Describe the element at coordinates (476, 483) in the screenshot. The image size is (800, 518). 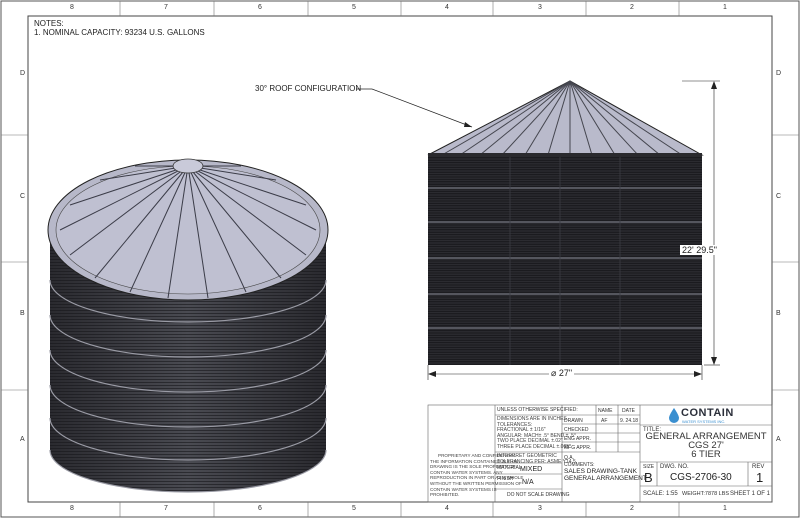
I see `tb-proprietary-line: WITHOUT THE WRITTEN PERMISSION OF` at that location.